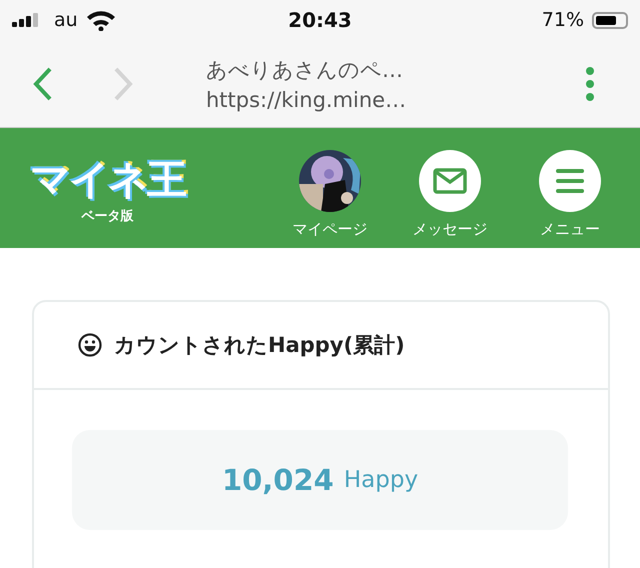  I want to click on card-title: カウントされたHappy(累計), so click(259, 345).